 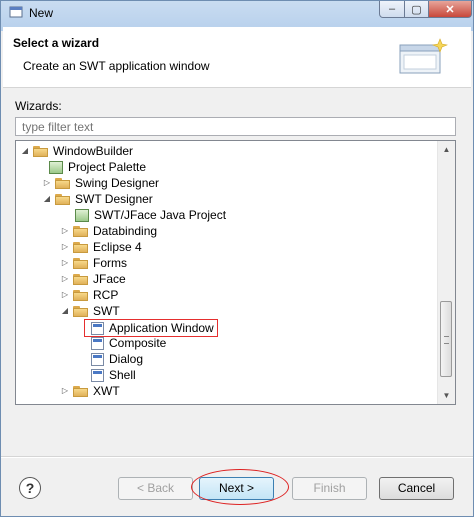 I want to click on tree-item-label: Project Palette, so click(x=107, y=167).